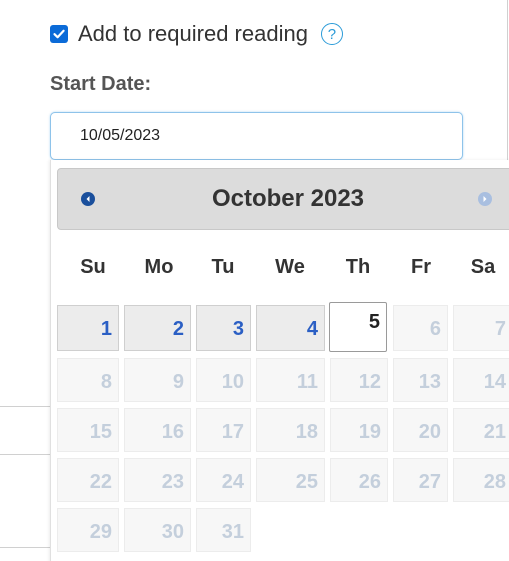 The height and width of the screenshot is (561, 509). Describe the element at coordinates (481, 430) in the screenshot. I see `calendar-day-disabled: 21` at that location.